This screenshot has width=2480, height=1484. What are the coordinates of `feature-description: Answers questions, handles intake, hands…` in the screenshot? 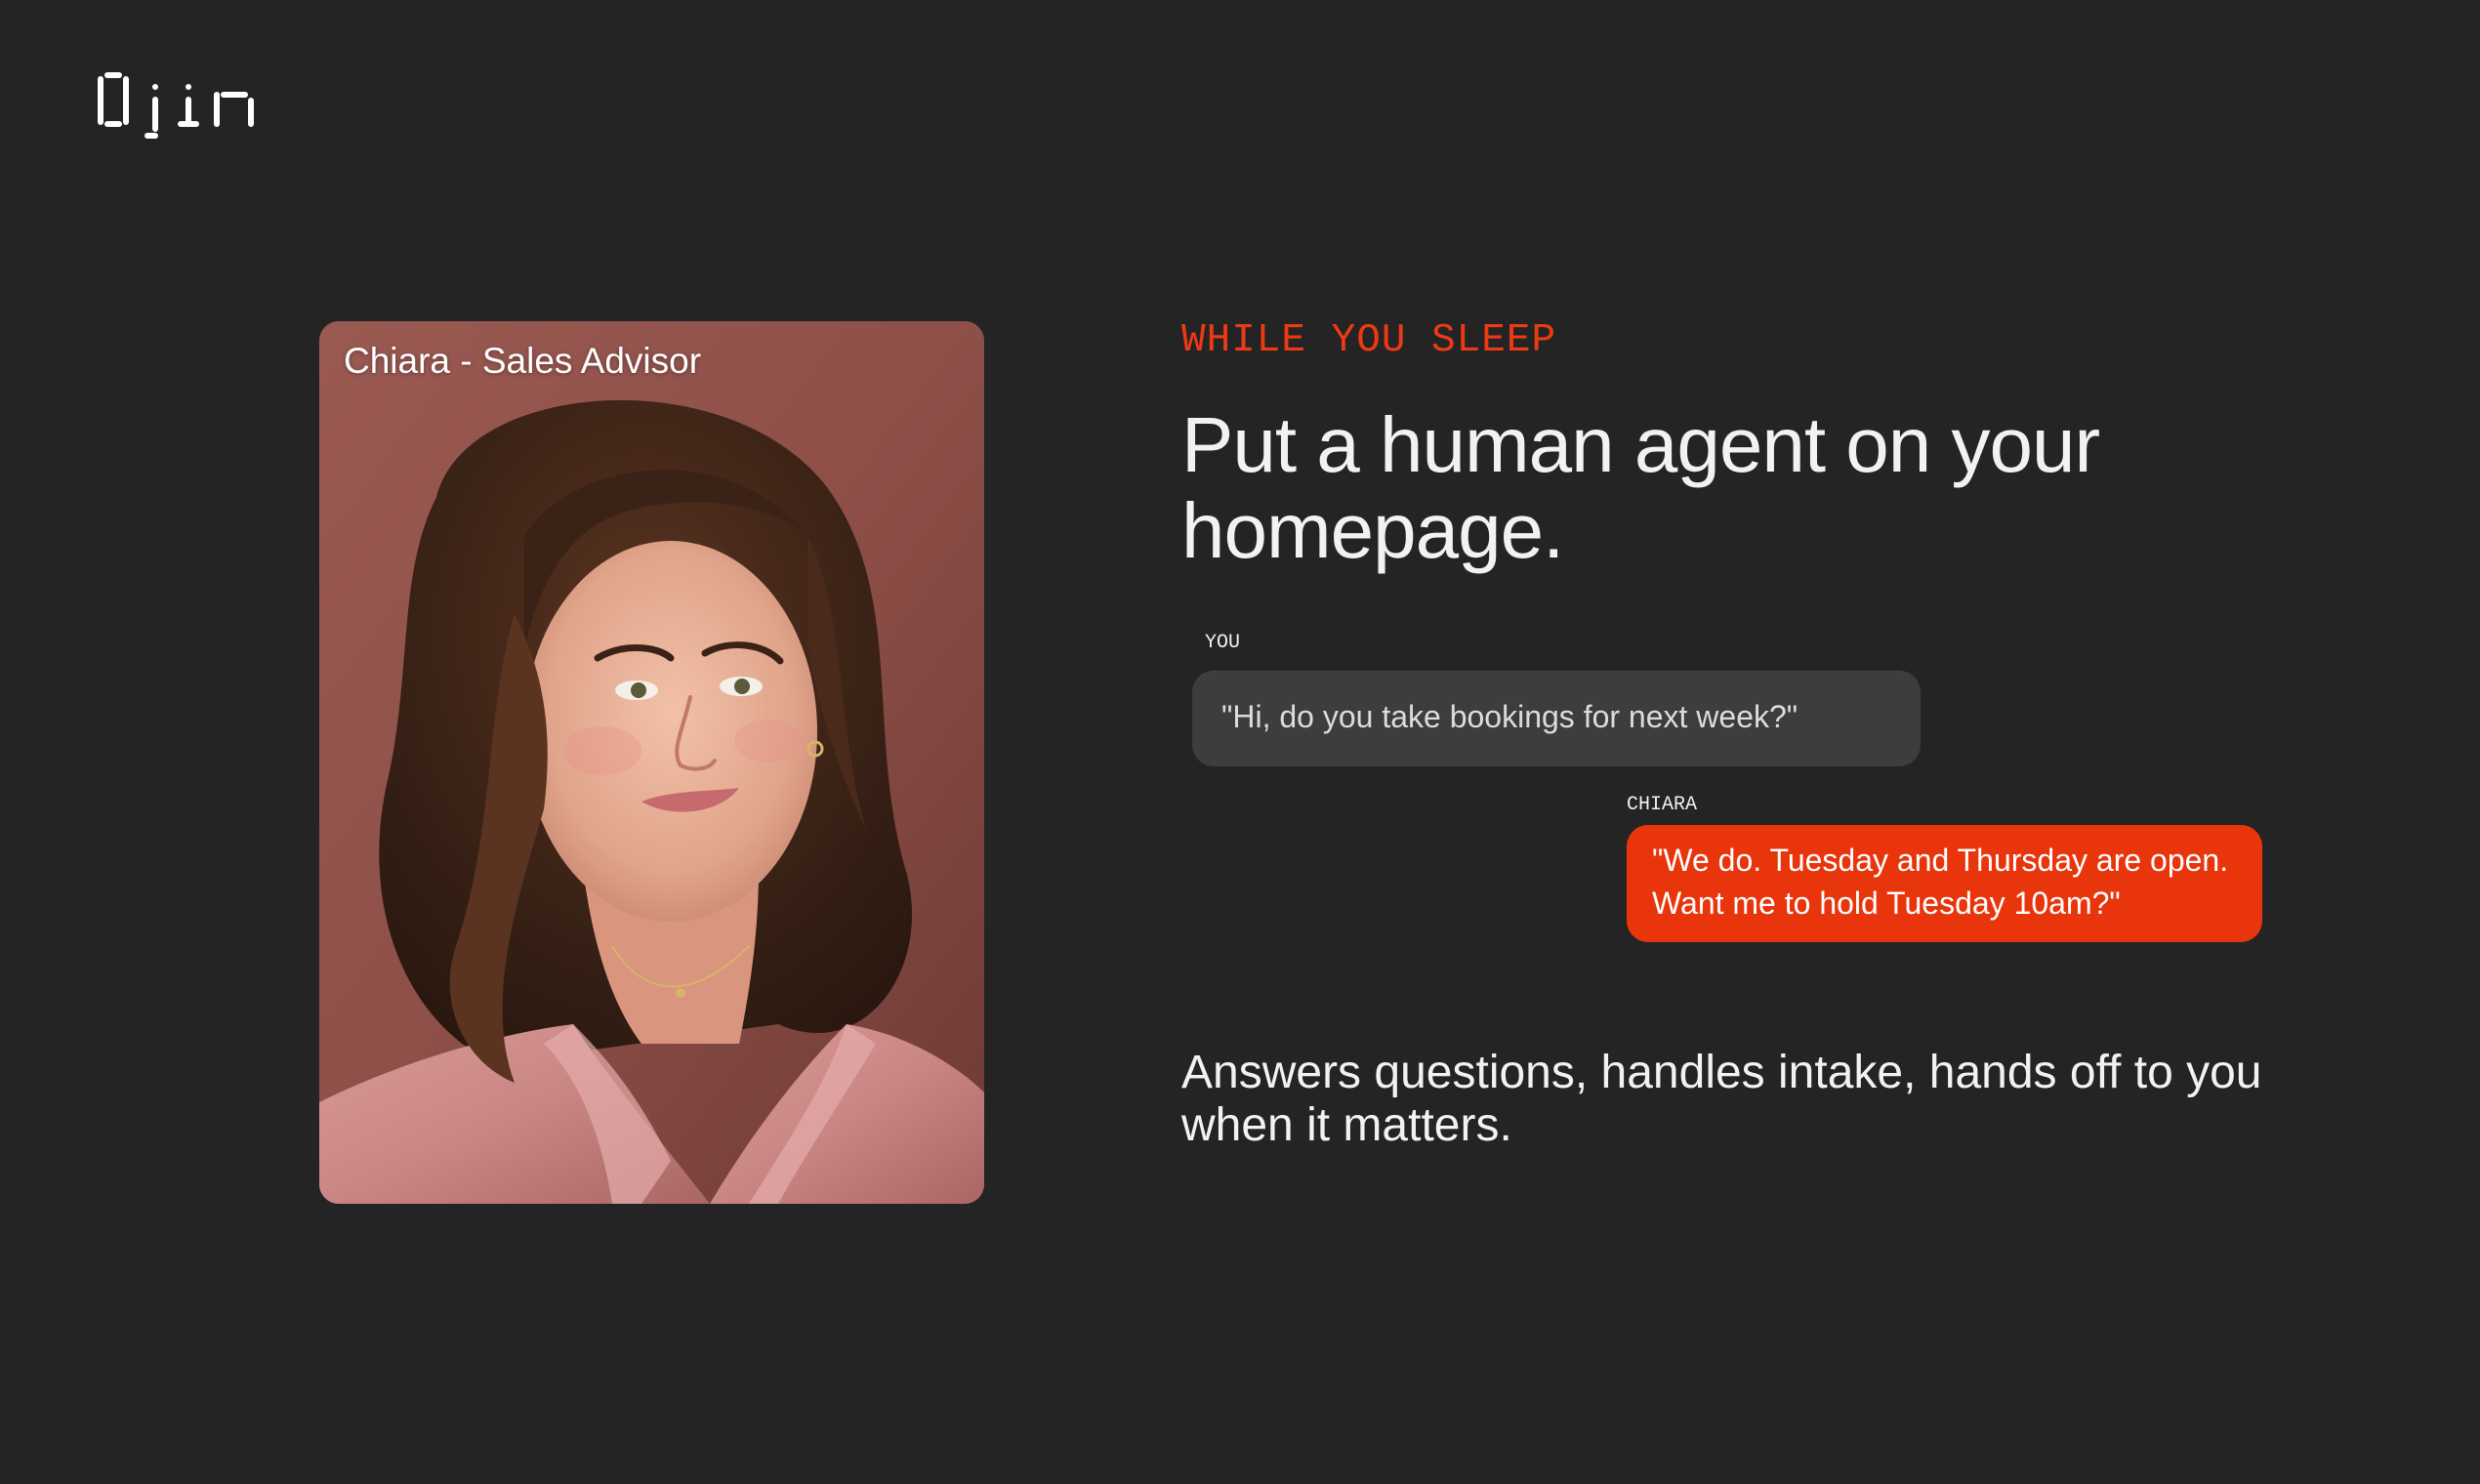 It's located at (1721, 1099).